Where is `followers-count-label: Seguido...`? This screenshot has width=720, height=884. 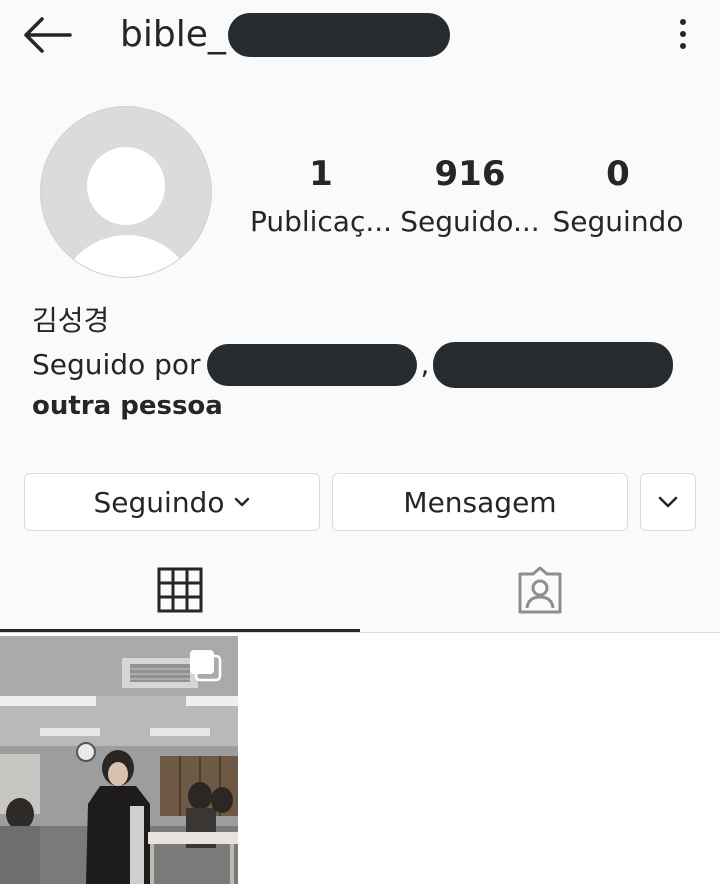 followers-count-label: Seguido... is located at coordinates (470, 221).